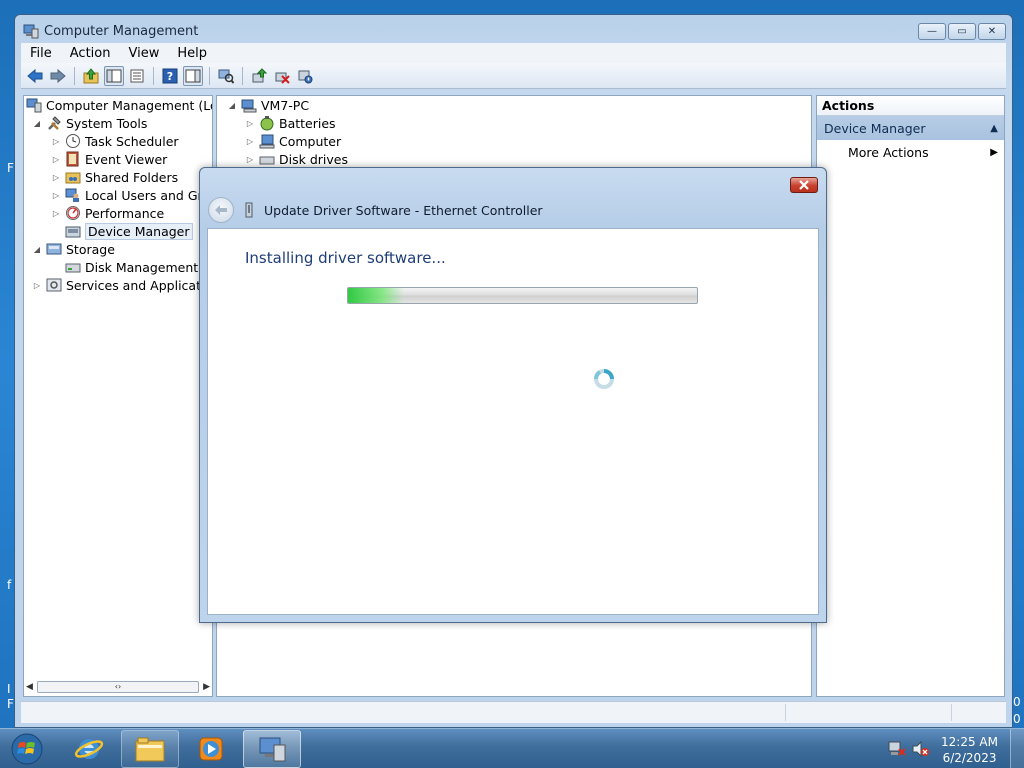 Image resolution: width=1024 pixels, height=768 pixels. What do you see at coordinates (910, 128) in the screenshot?
I see `actions-section-device-manager: Device Manager ▲` at bounding box center [910, 128].